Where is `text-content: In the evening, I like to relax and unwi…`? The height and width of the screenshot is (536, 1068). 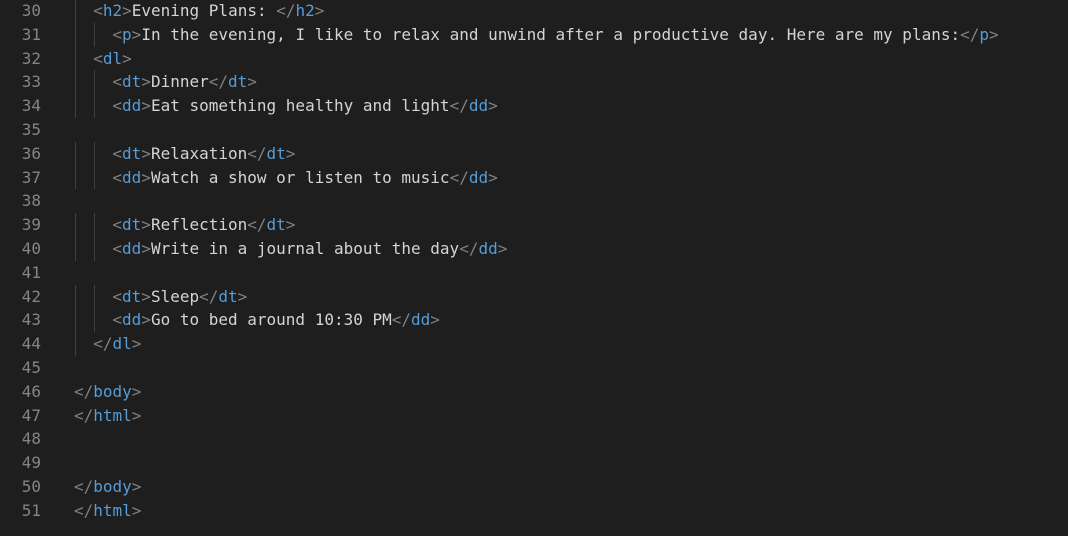
text-content: In the evening, I like to relax and unwi… is located at coordinates (551, 34).